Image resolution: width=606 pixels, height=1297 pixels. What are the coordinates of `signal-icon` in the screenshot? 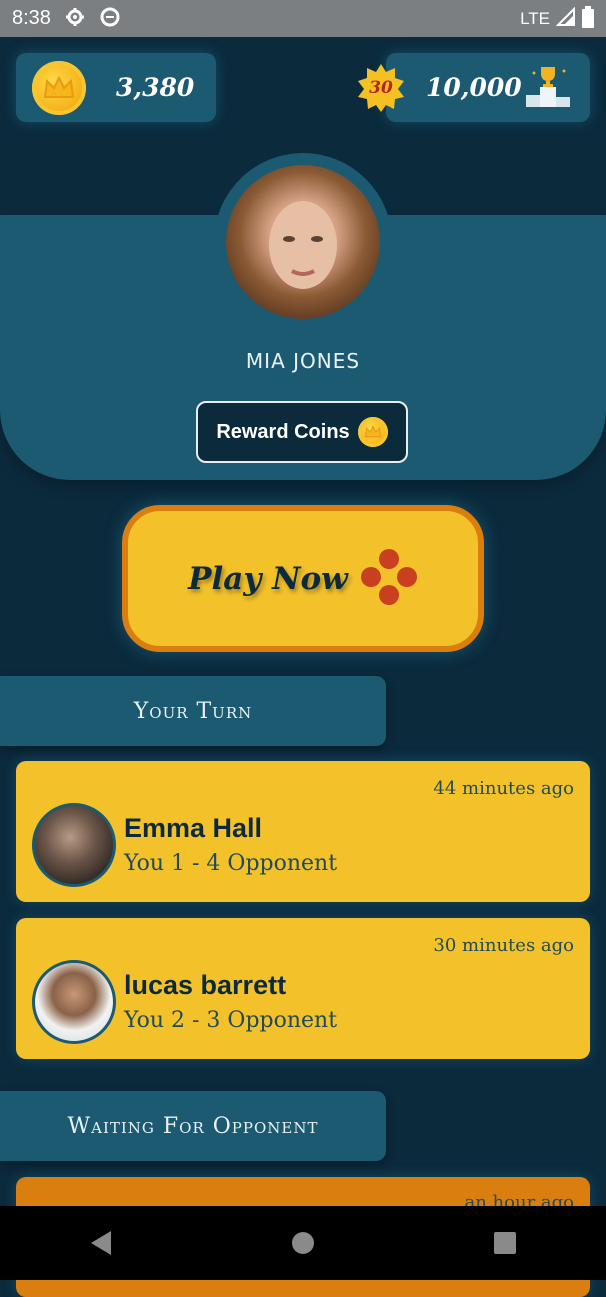 It's located at (565, 18).